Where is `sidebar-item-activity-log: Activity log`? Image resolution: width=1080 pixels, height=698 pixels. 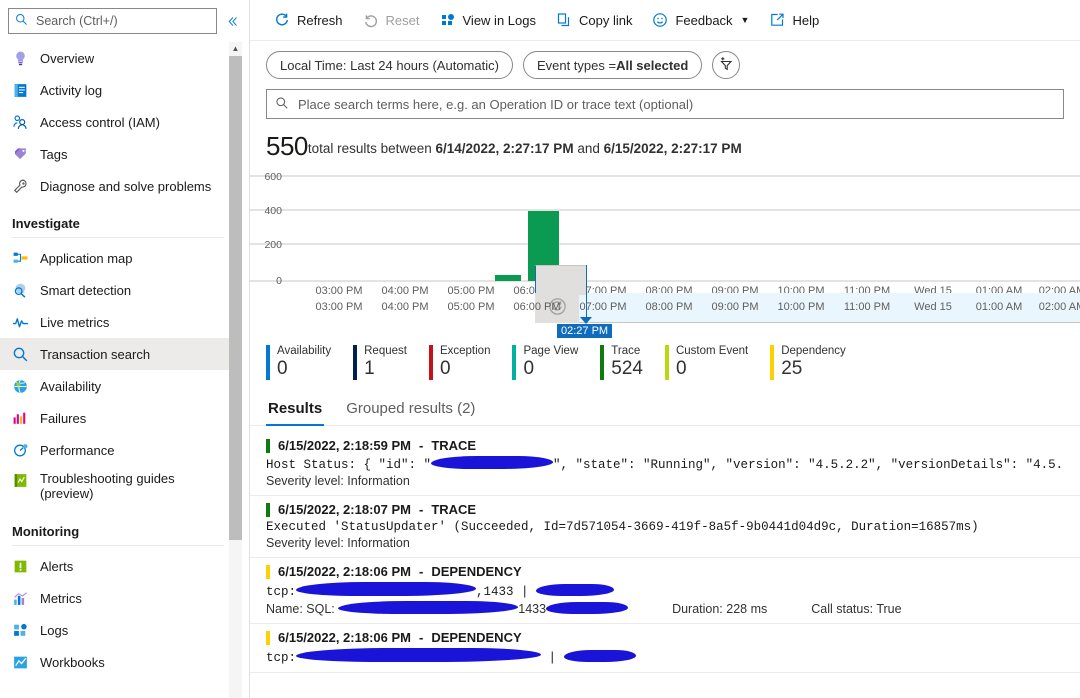
sidebar-item-activity-log: Activity log is located at coordinates (118, 90).